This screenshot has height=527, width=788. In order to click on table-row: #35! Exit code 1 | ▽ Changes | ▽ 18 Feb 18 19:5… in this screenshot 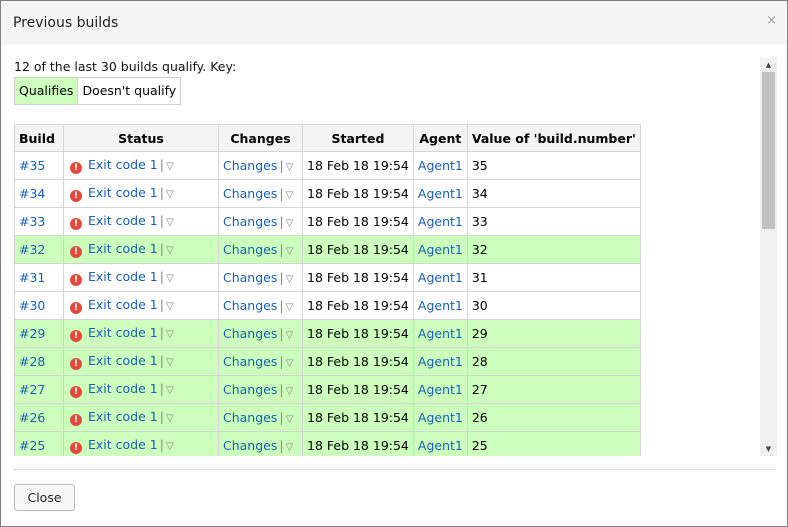, I will do `click(327, 165)`.